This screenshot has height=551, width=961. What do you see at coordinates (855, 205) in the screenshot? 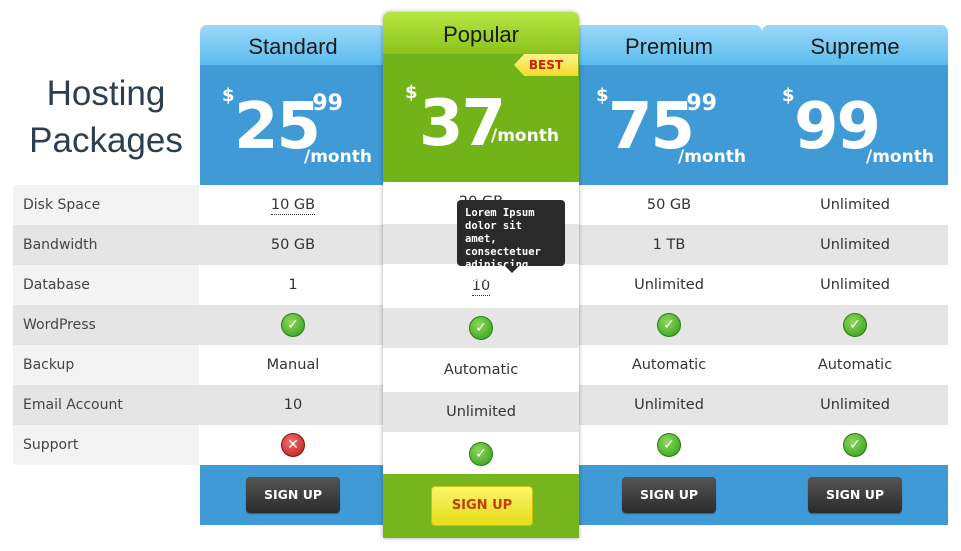
I see `cell-disk-space: Unlimited` at bounding box center [855, 205].